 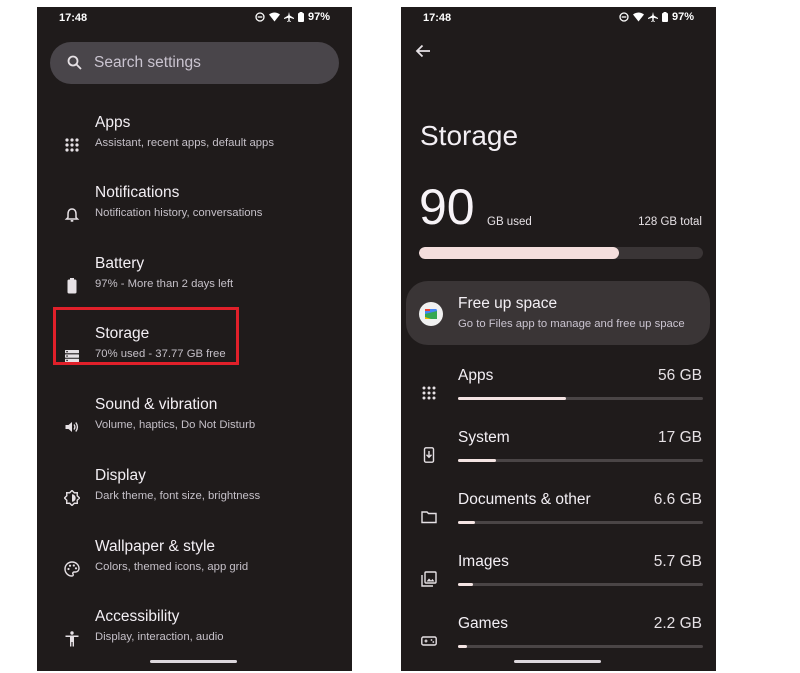 I want to click on volume-icon, so click(x=72, y=427).